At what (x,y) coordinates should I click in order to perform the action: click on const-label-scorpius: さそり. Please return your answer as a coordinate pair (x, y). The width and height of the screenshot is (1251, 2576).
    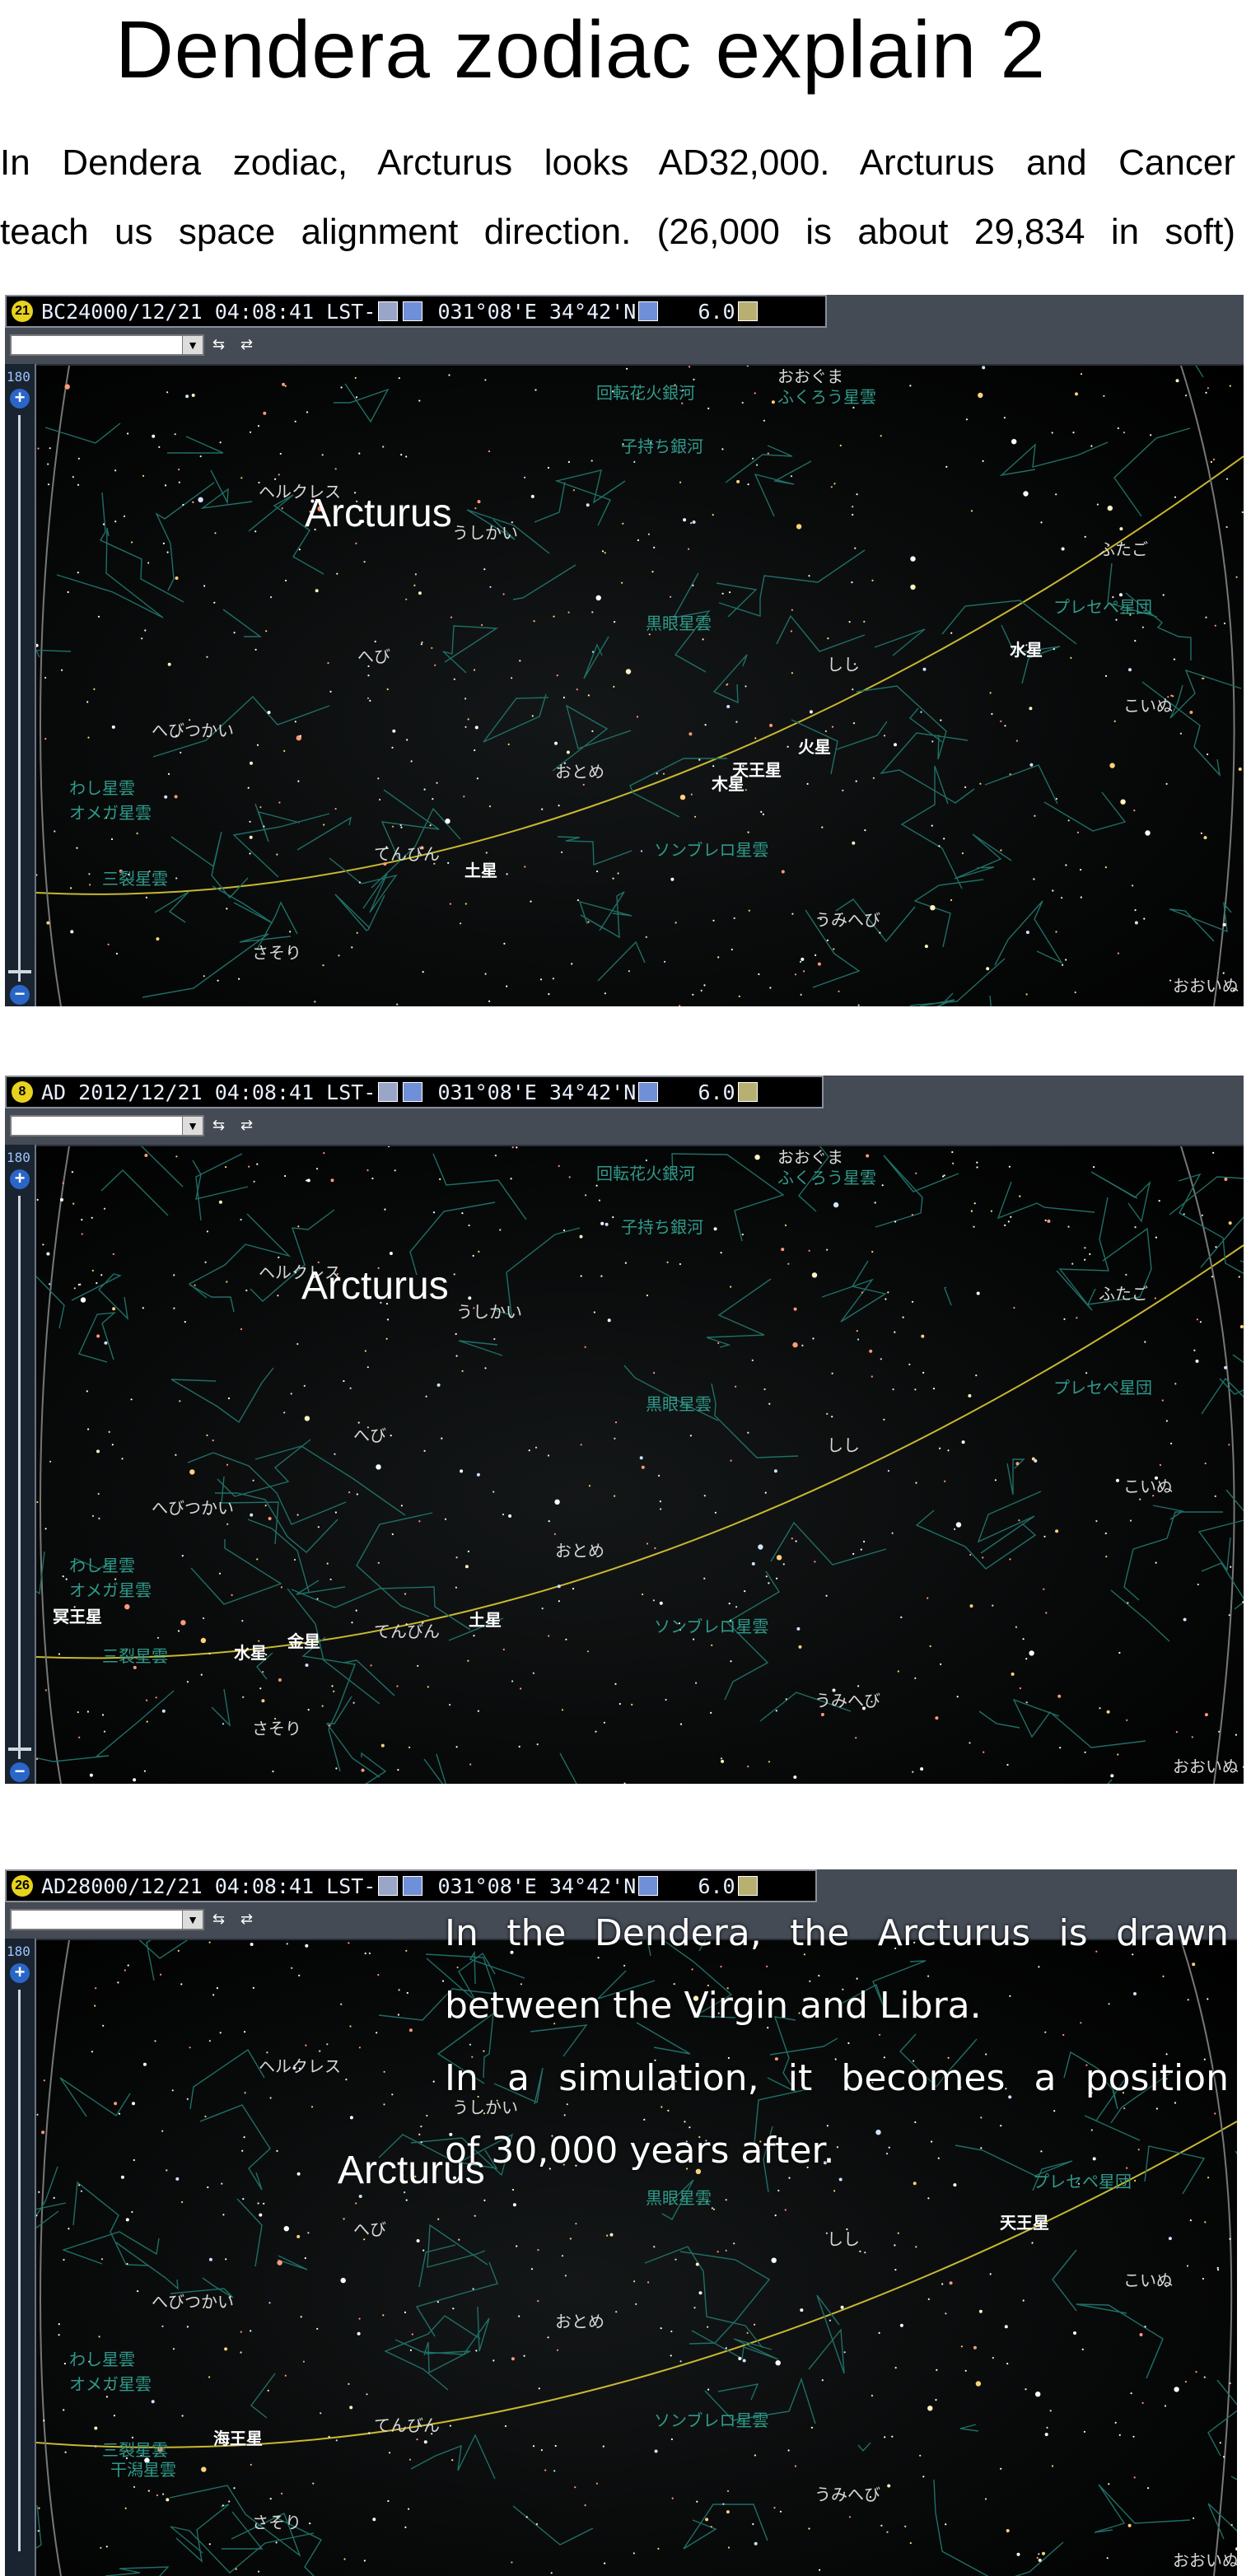
    Looking at the image, I should click on (276, 1728).